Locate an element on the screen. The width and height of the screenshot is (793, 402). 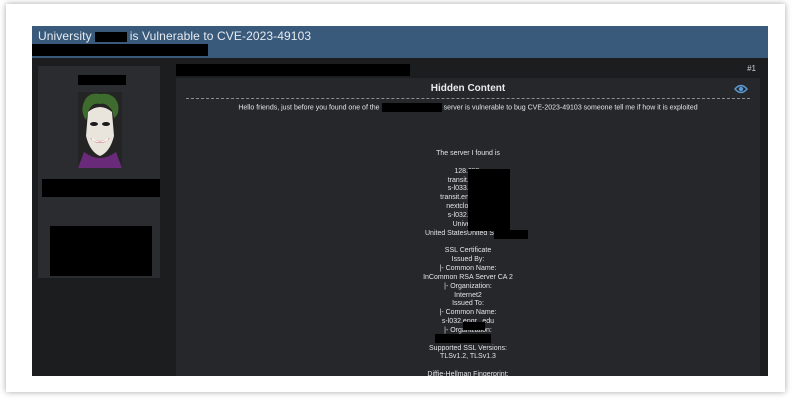
content-line: SSL Certificate is located at coordinates (468, 251).